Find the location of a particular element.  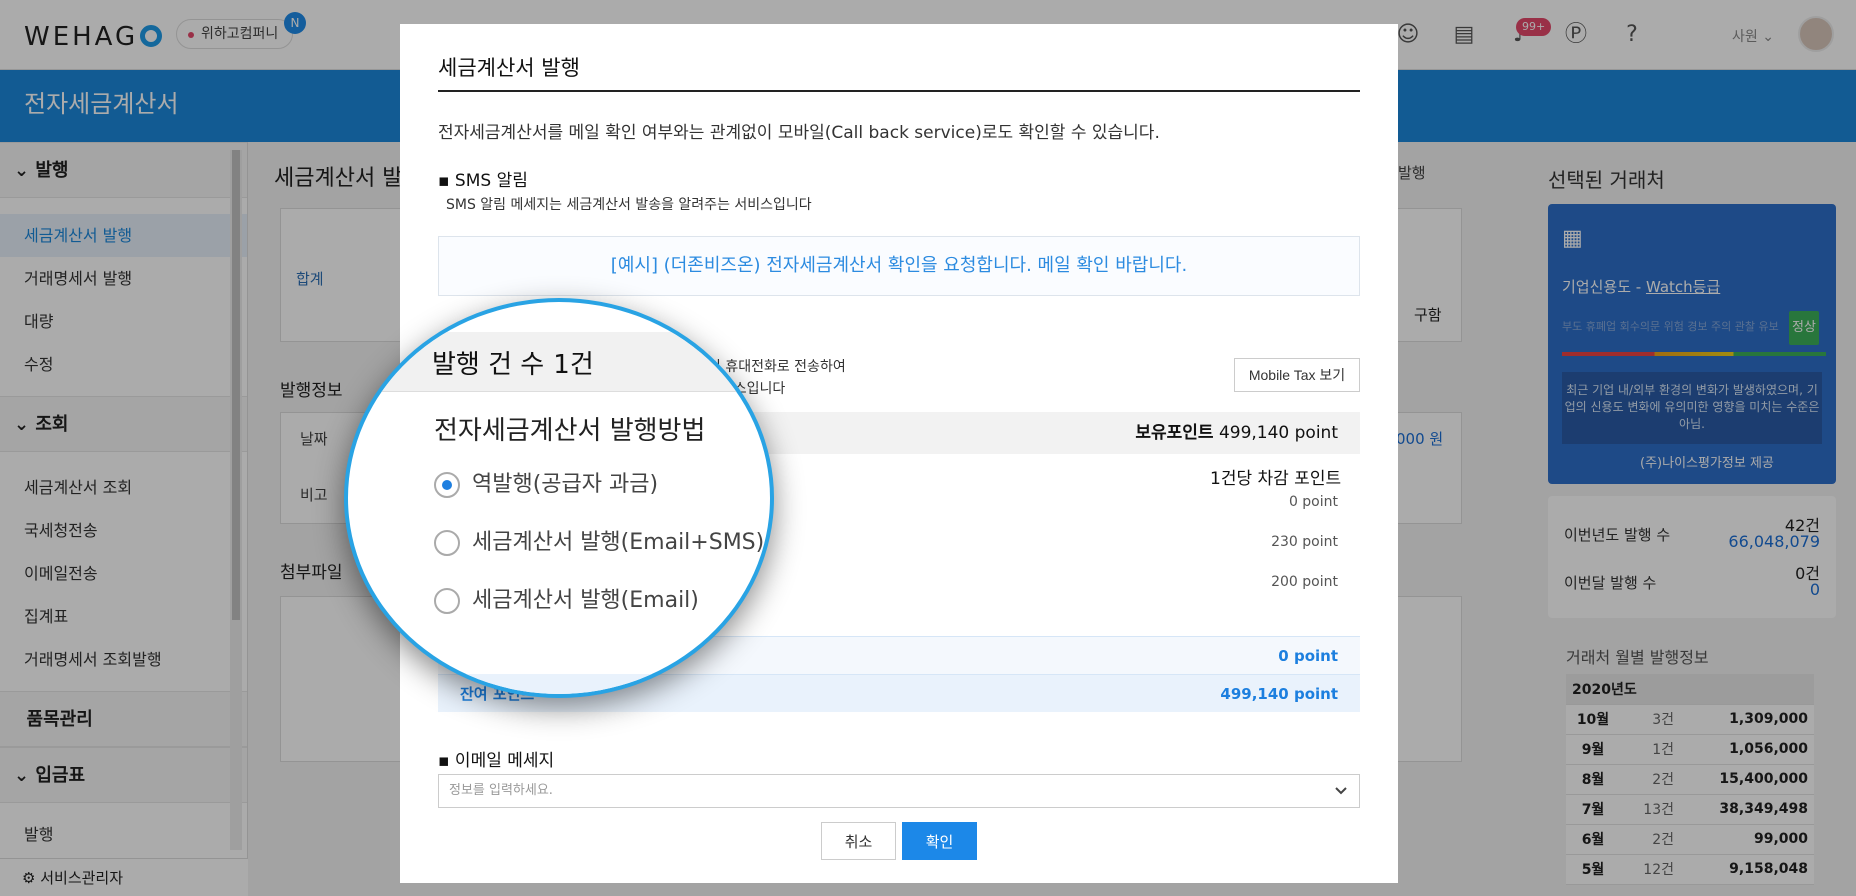

email-message-title: ▪ 이메일 메세지 is located at coordinates (496, 761).